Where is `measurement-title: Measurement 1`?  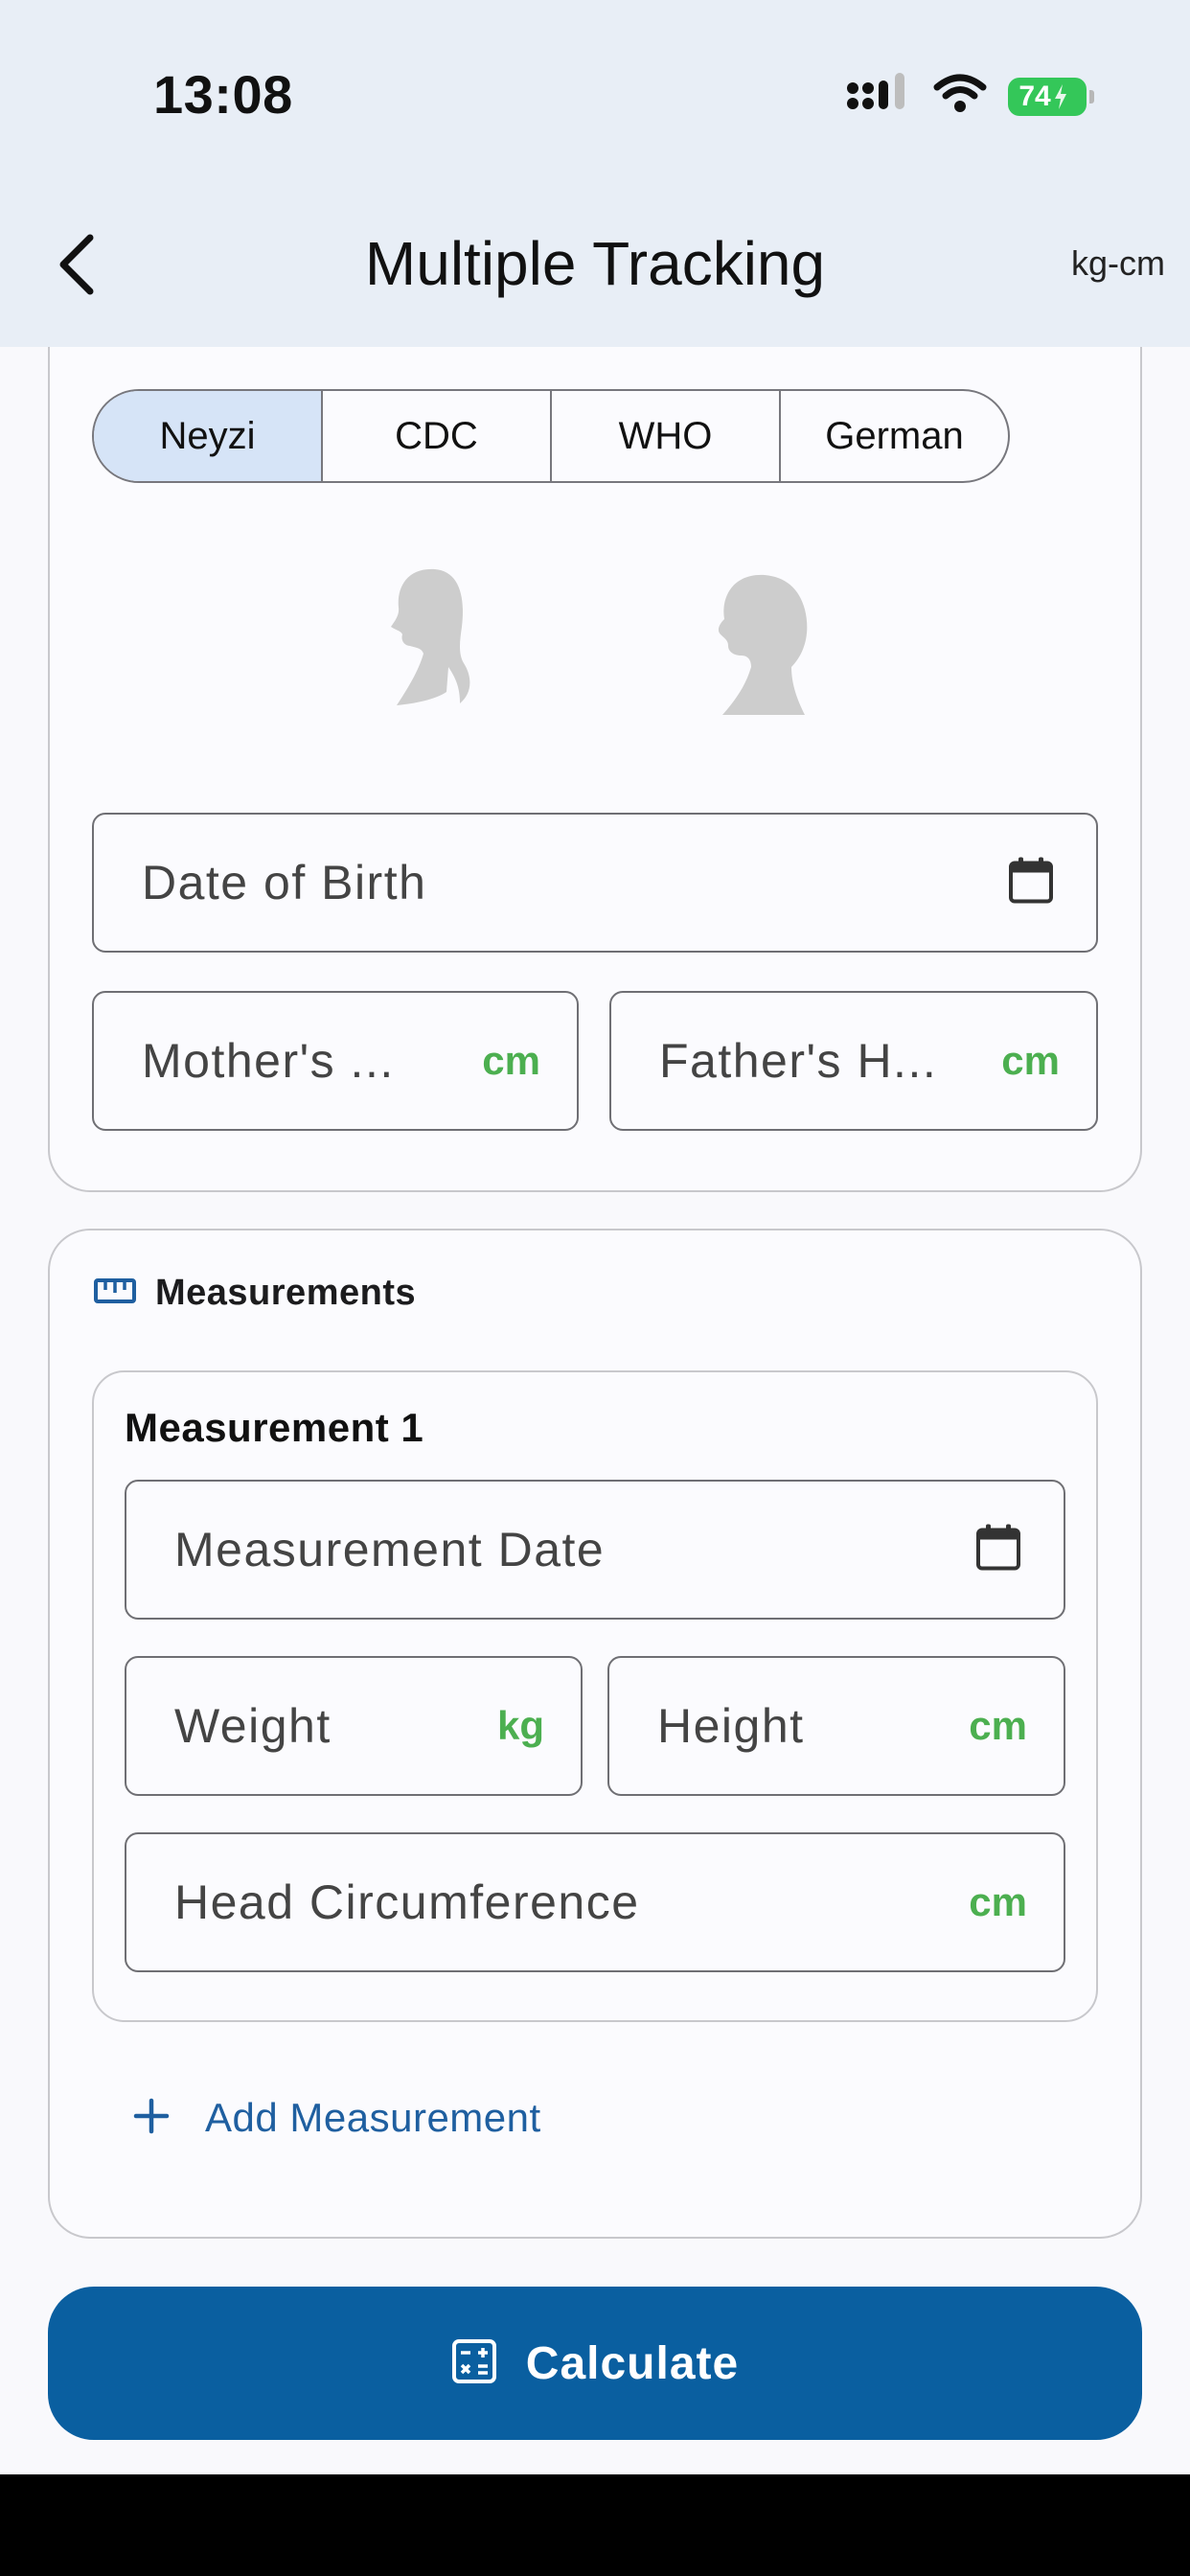
measurement-title: Measurement 1 is located at coordinates (274, 1427).